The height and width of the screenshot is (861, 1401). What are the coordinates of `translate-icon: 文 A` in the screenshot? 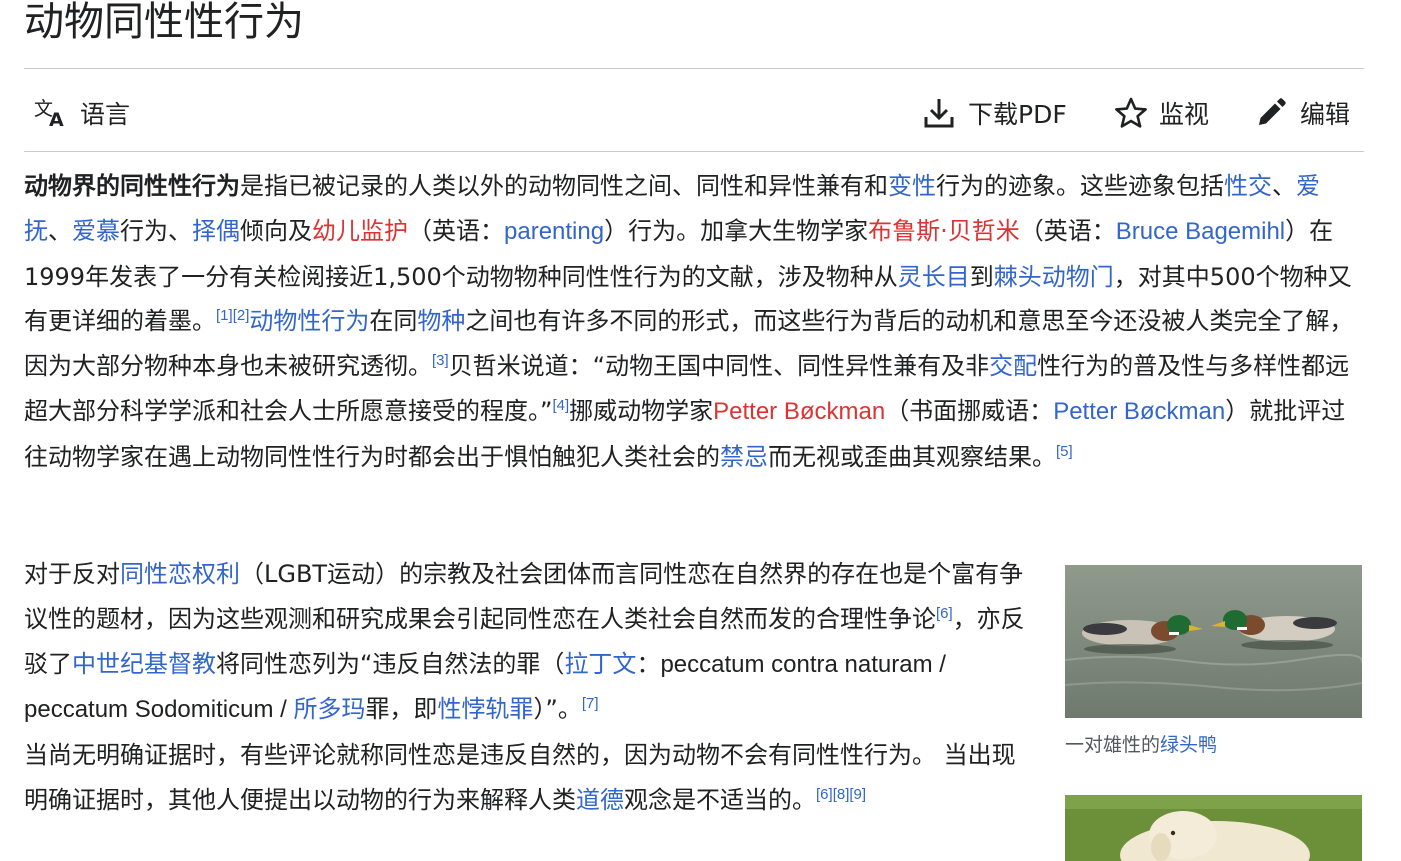 It's located at (51, 113).